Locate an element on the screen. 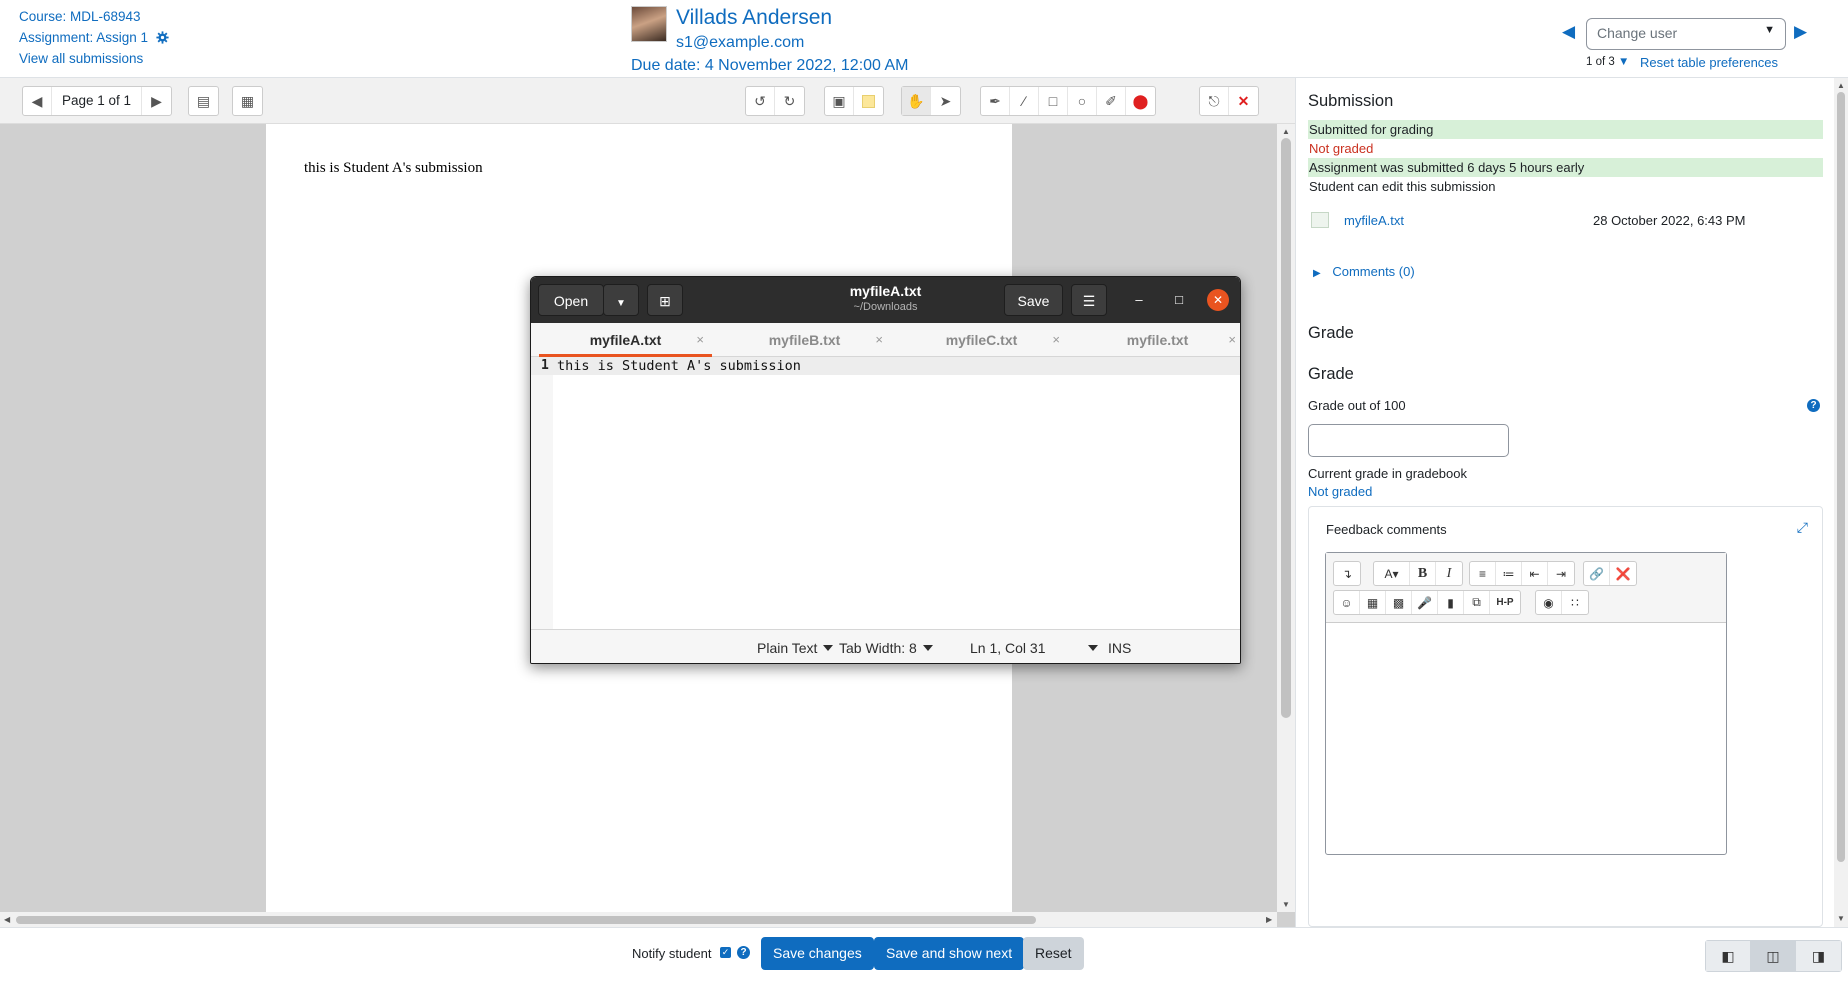 This screenshot has height=981, width=1848. paragraph-style-icon: A▾ is located at coordinates (1392, 573).